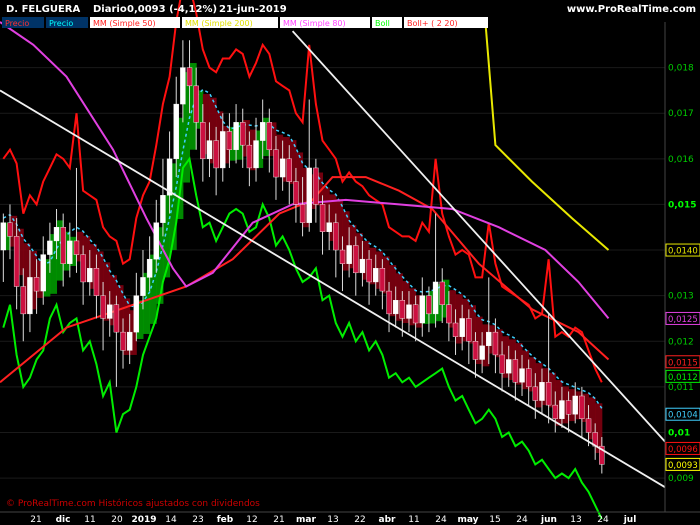 The image size is (700, 525). Describe the element at coordinates (679, 433) in the screenshot. I see `y-tick-label-8: 0,01` at that location.